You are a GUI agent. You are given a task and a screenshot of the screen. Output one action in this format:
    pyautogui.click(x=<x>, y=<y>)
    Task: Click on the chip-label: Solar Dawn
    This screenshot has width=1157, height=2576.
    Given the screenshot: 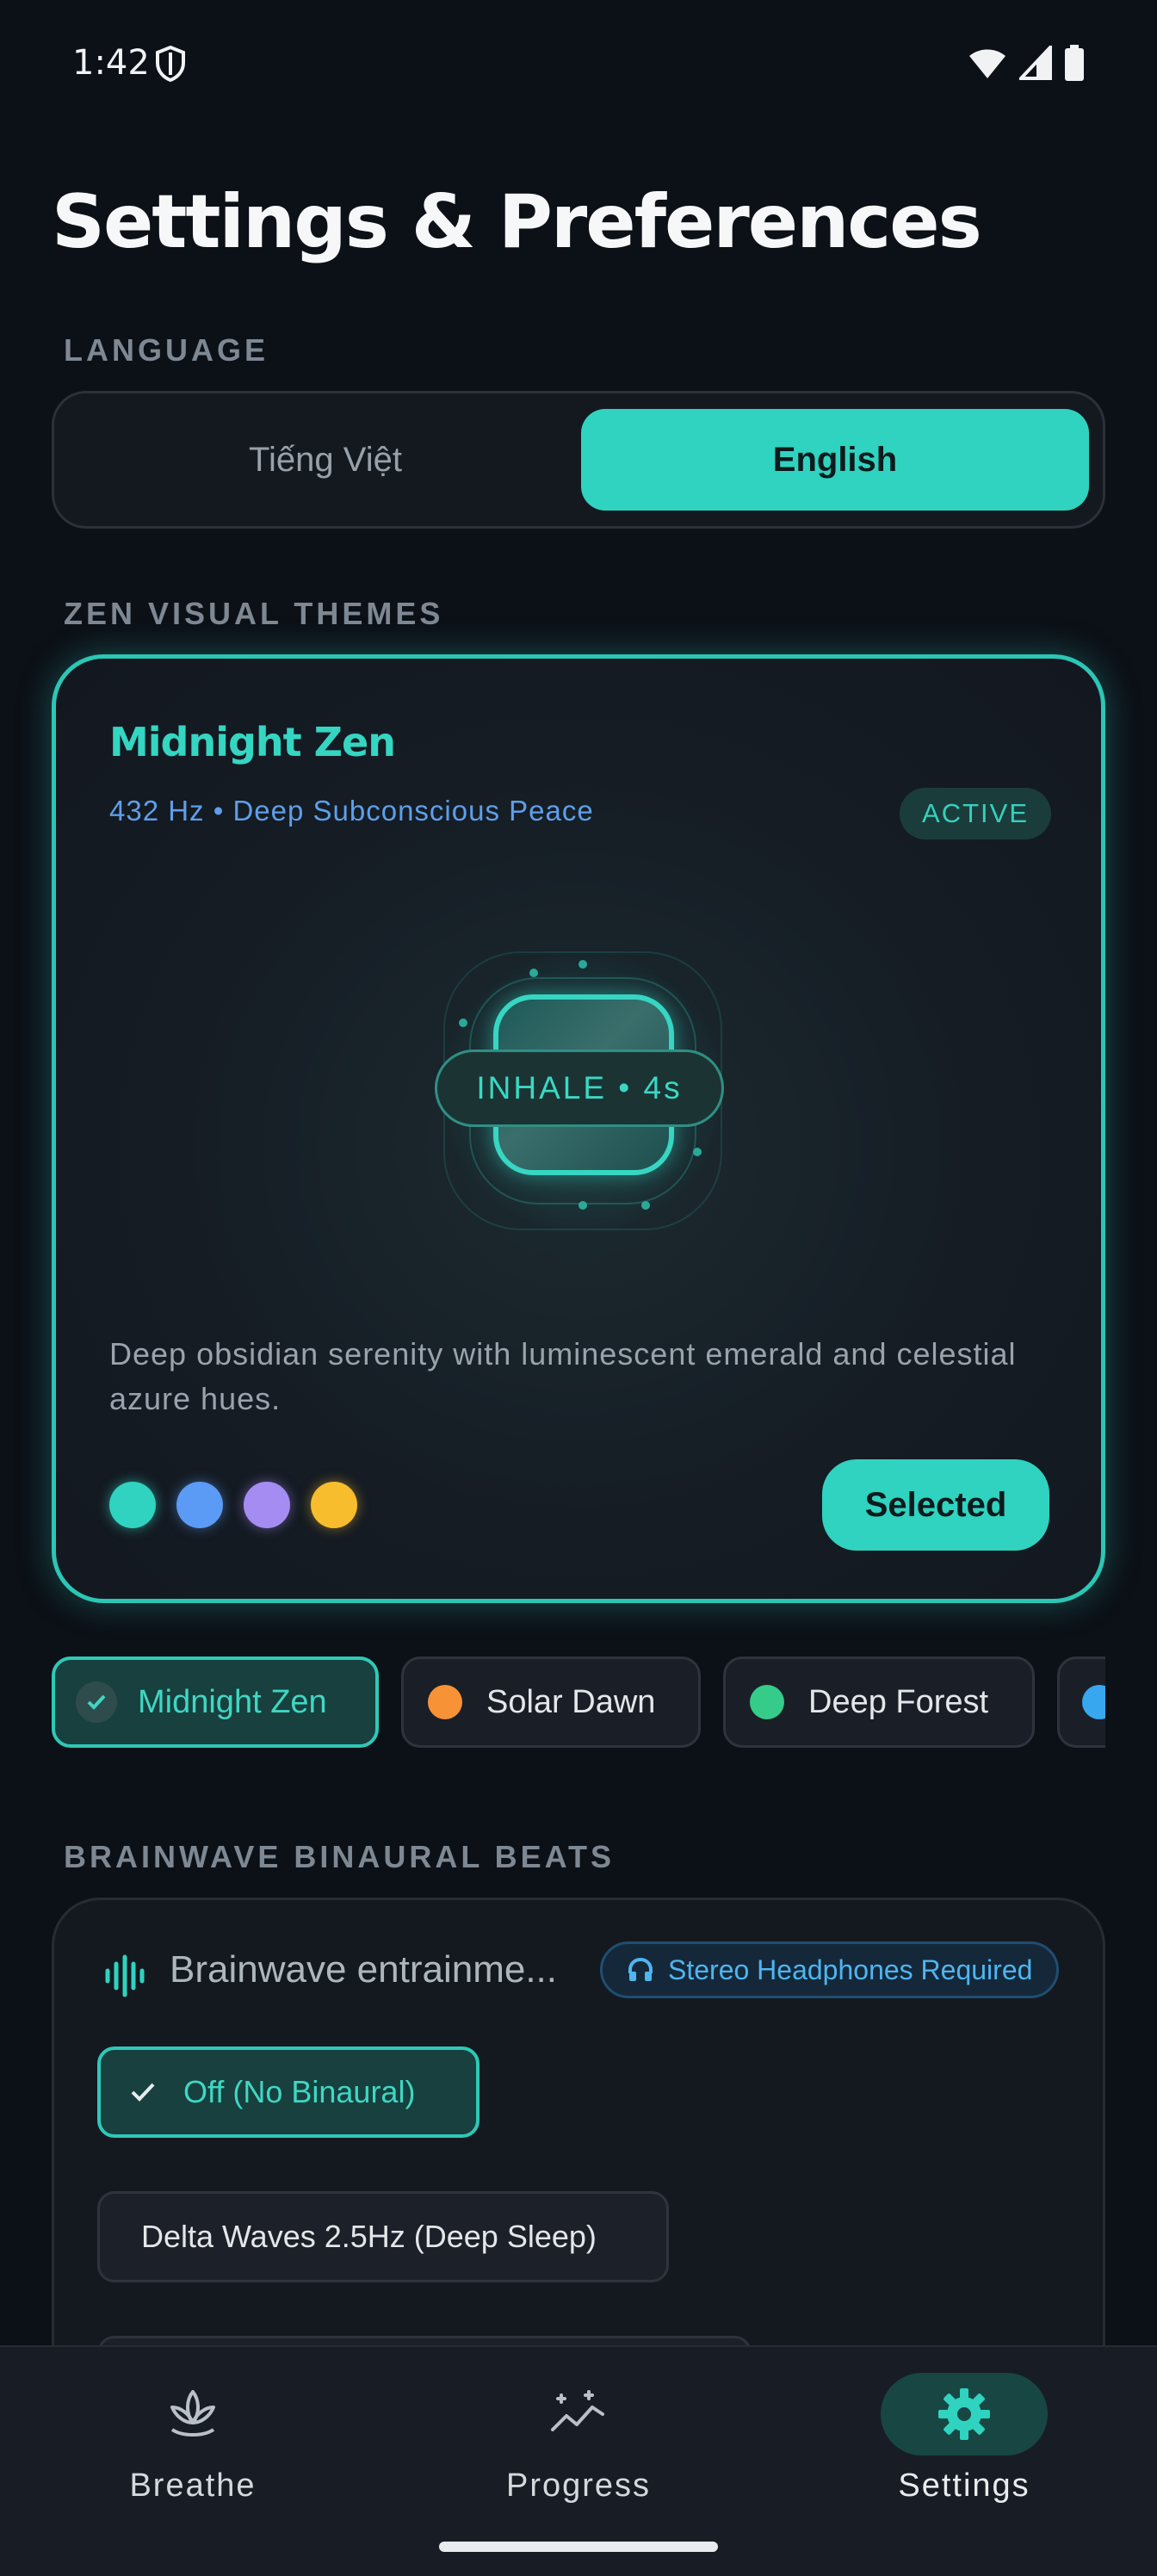 What is the action you would take?
    pyautogui.click(x=571, y=1701)
    